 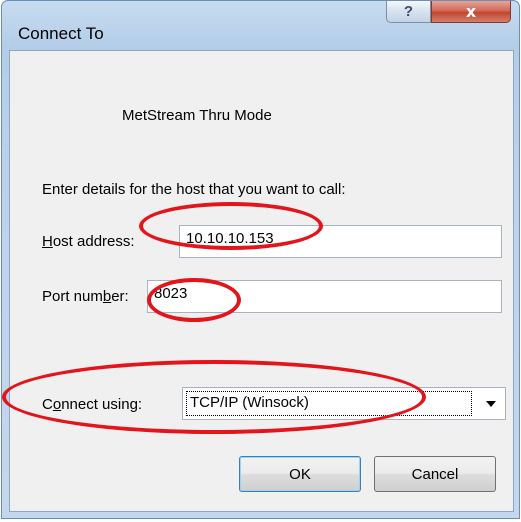 I want to click on close-icon: x, so click(x=471, y=11).